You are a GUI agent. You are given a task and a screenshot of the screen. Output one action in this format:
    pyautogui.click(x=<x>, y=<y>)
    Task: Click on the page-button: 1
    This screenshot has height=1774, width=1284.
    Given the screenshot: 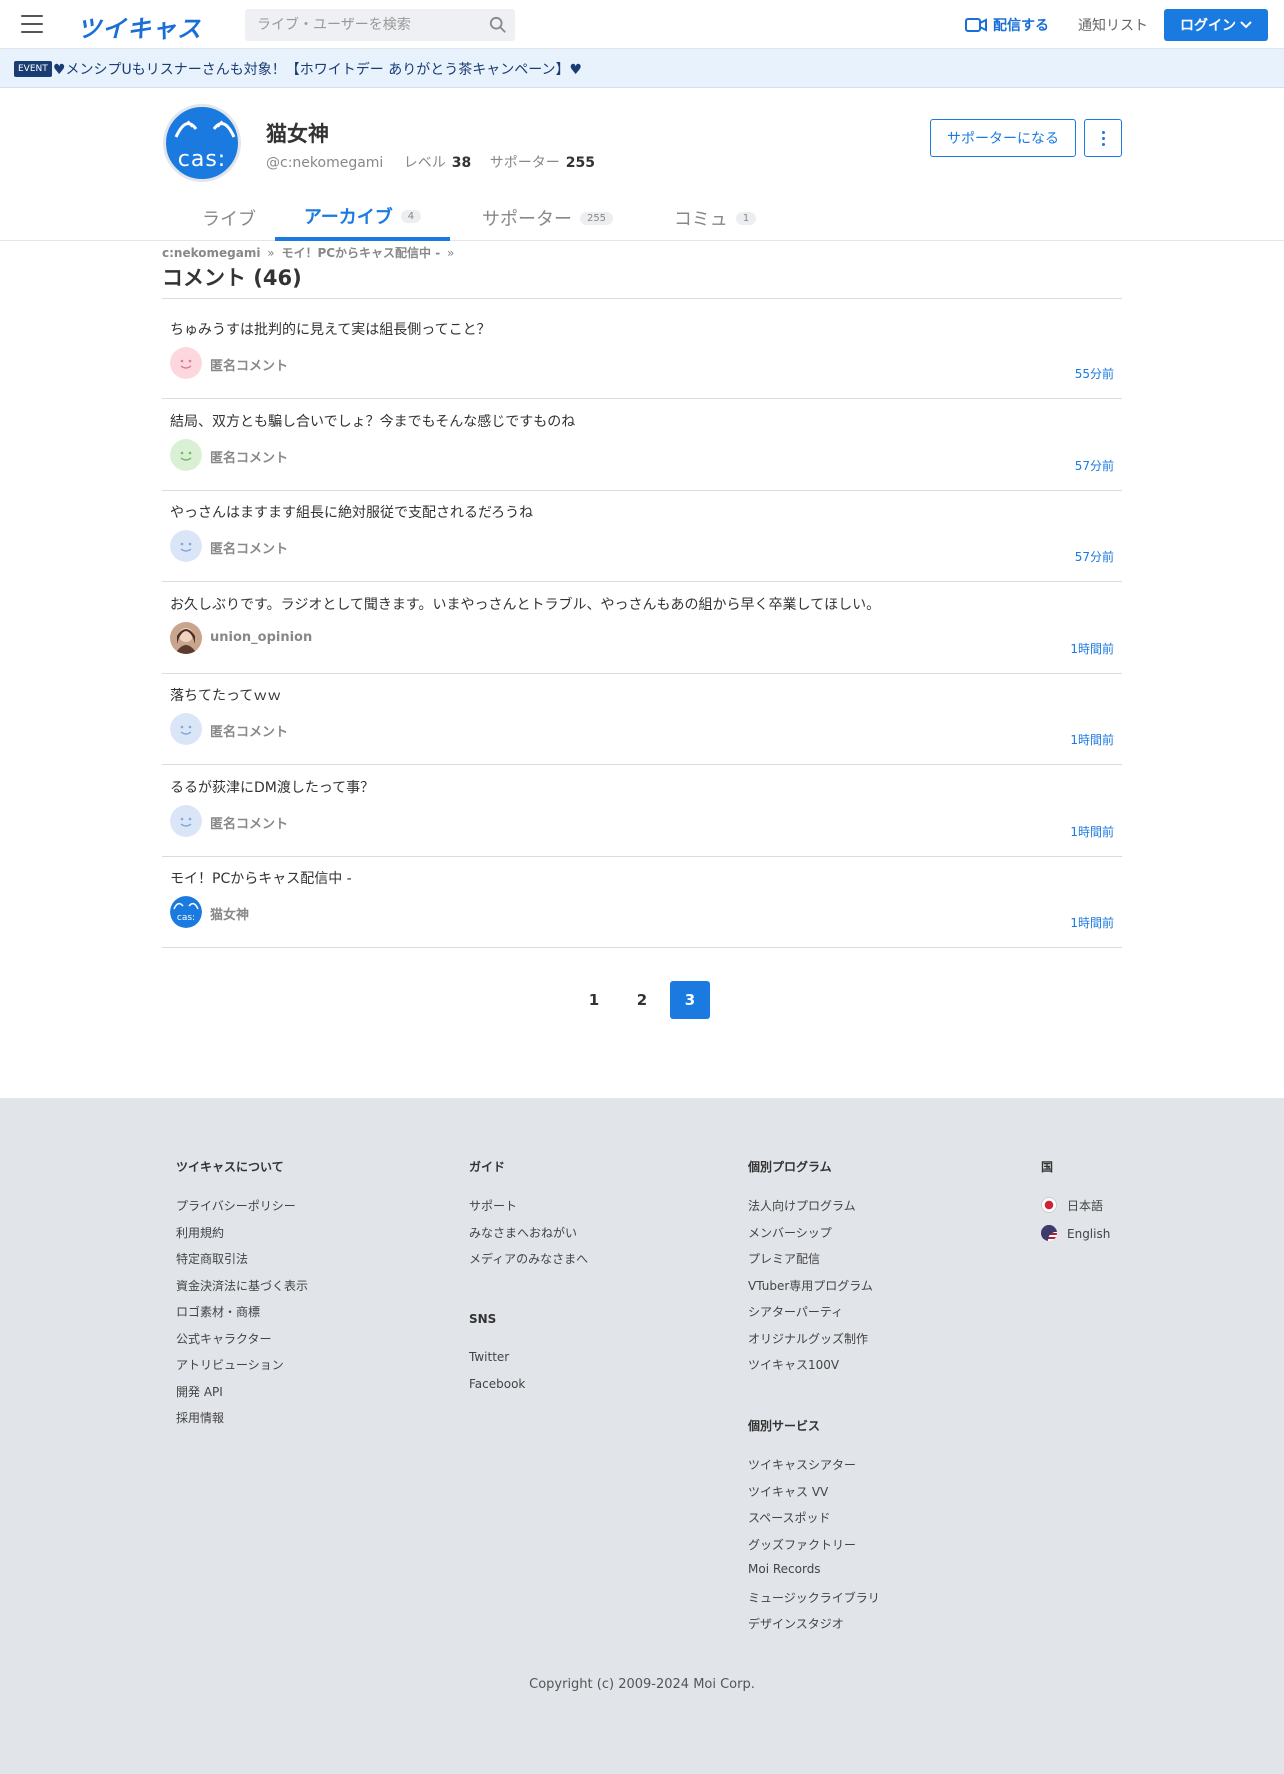 What is the action you would take?
    pyautogui.click(x=594, y=1000)
    